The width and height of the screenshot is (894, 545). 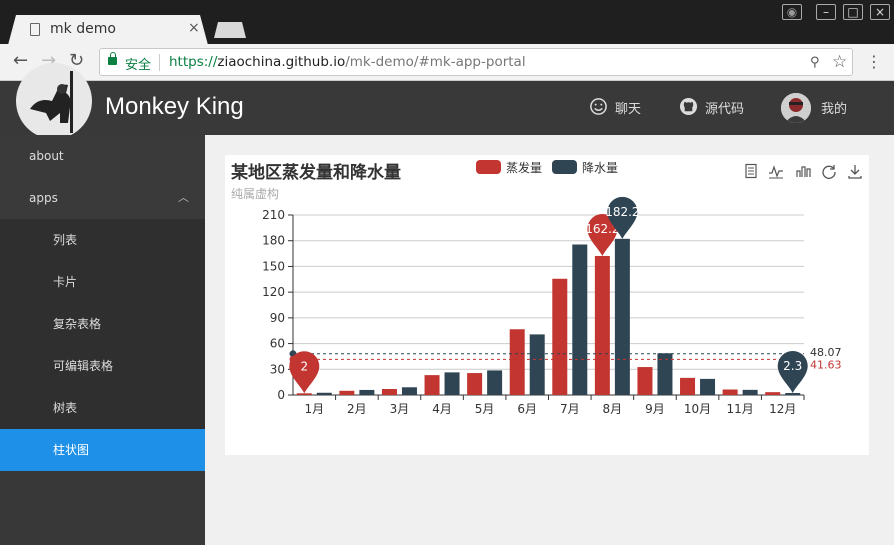 I want to click on monkey-logo, so click(x=54, y=101).